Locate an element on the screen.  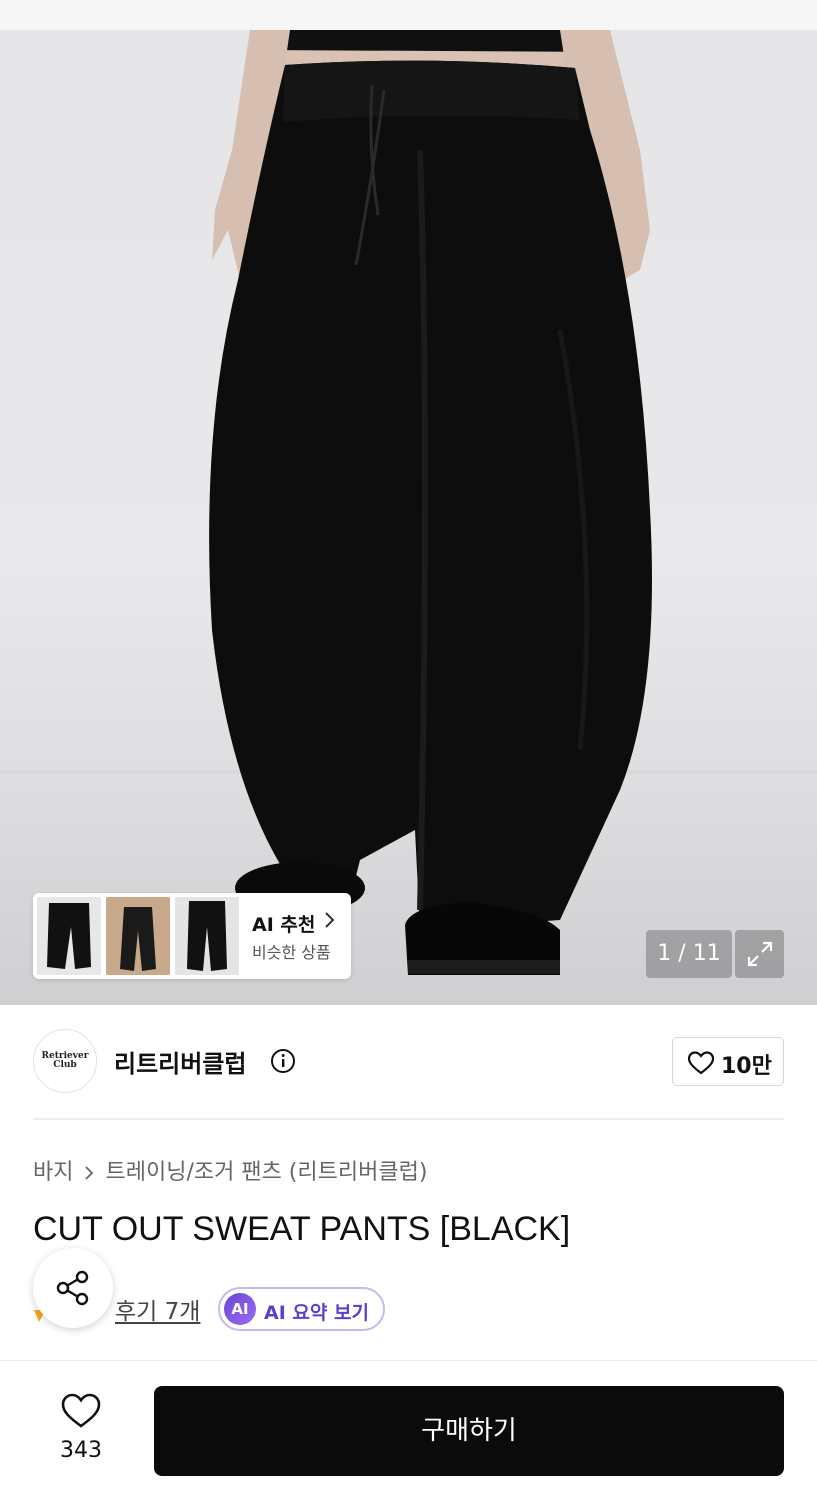
buy-button: 구매하기 is located at coordinates (469, 1431).